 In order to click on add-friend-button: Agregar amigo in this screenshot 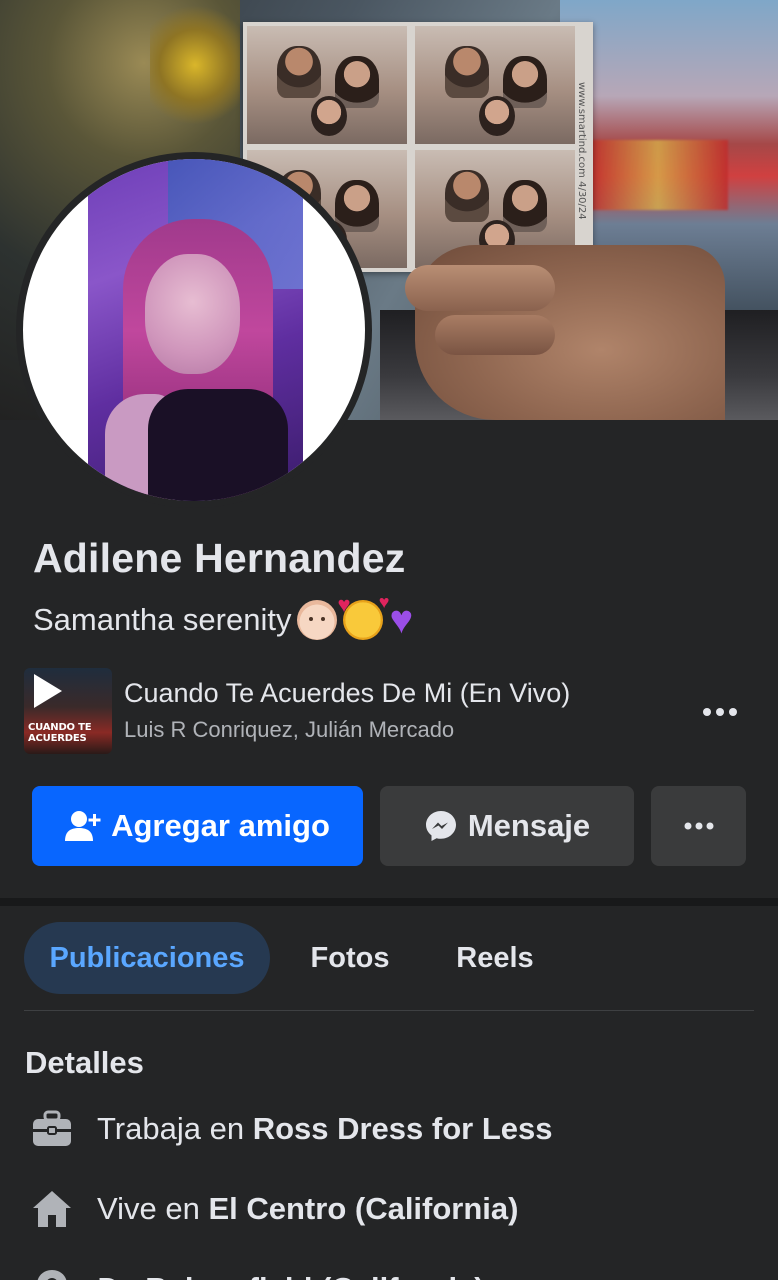, I will do `click(197, 826)`.